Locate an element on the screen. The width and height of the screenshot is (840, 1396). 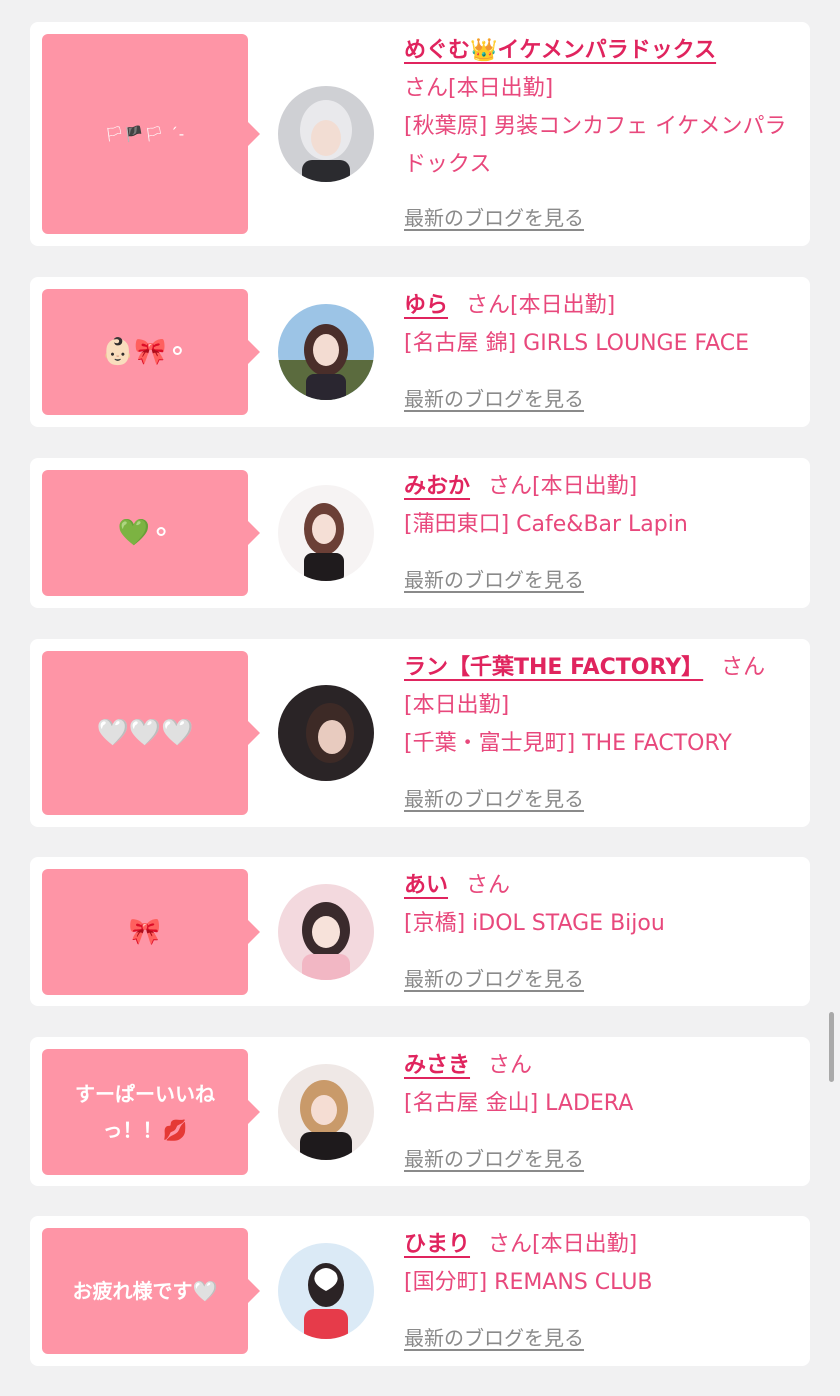
user-name-link: ラン【千葉THE FACTORY】 is located at coordinates (553, 667).